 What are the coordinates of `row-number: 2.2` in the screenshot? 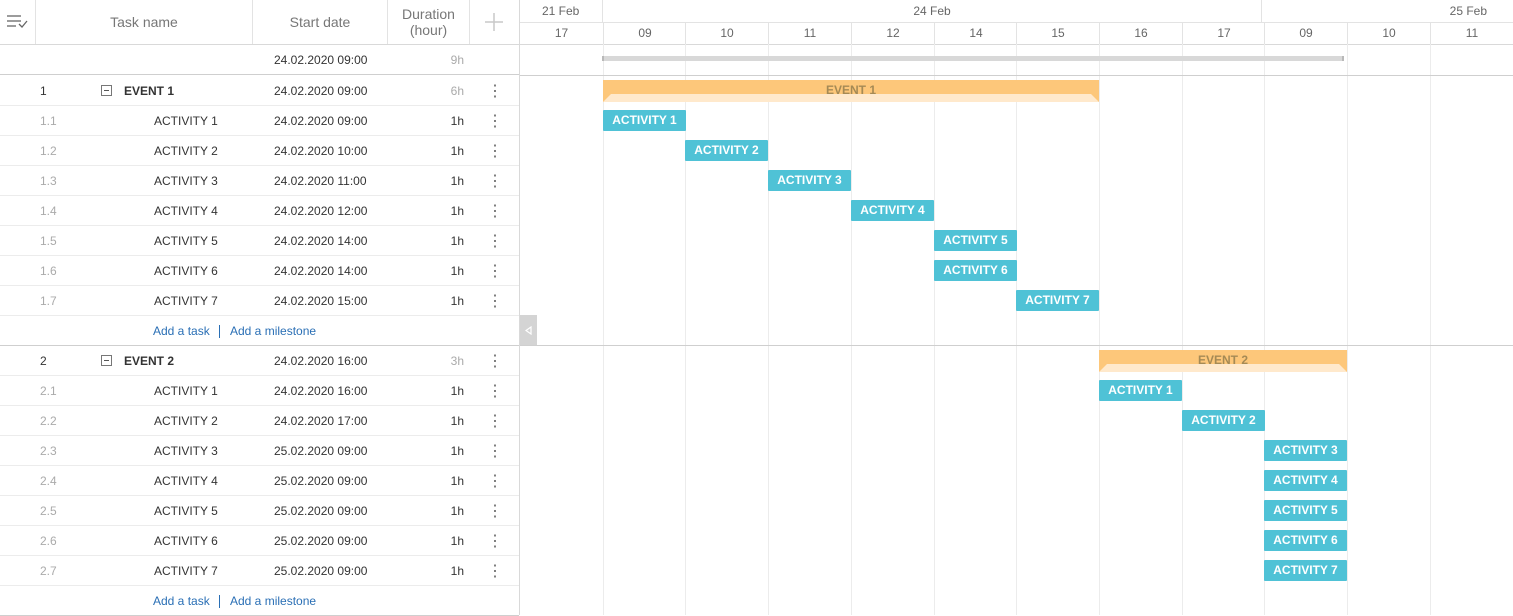 It's located at (48, 421).